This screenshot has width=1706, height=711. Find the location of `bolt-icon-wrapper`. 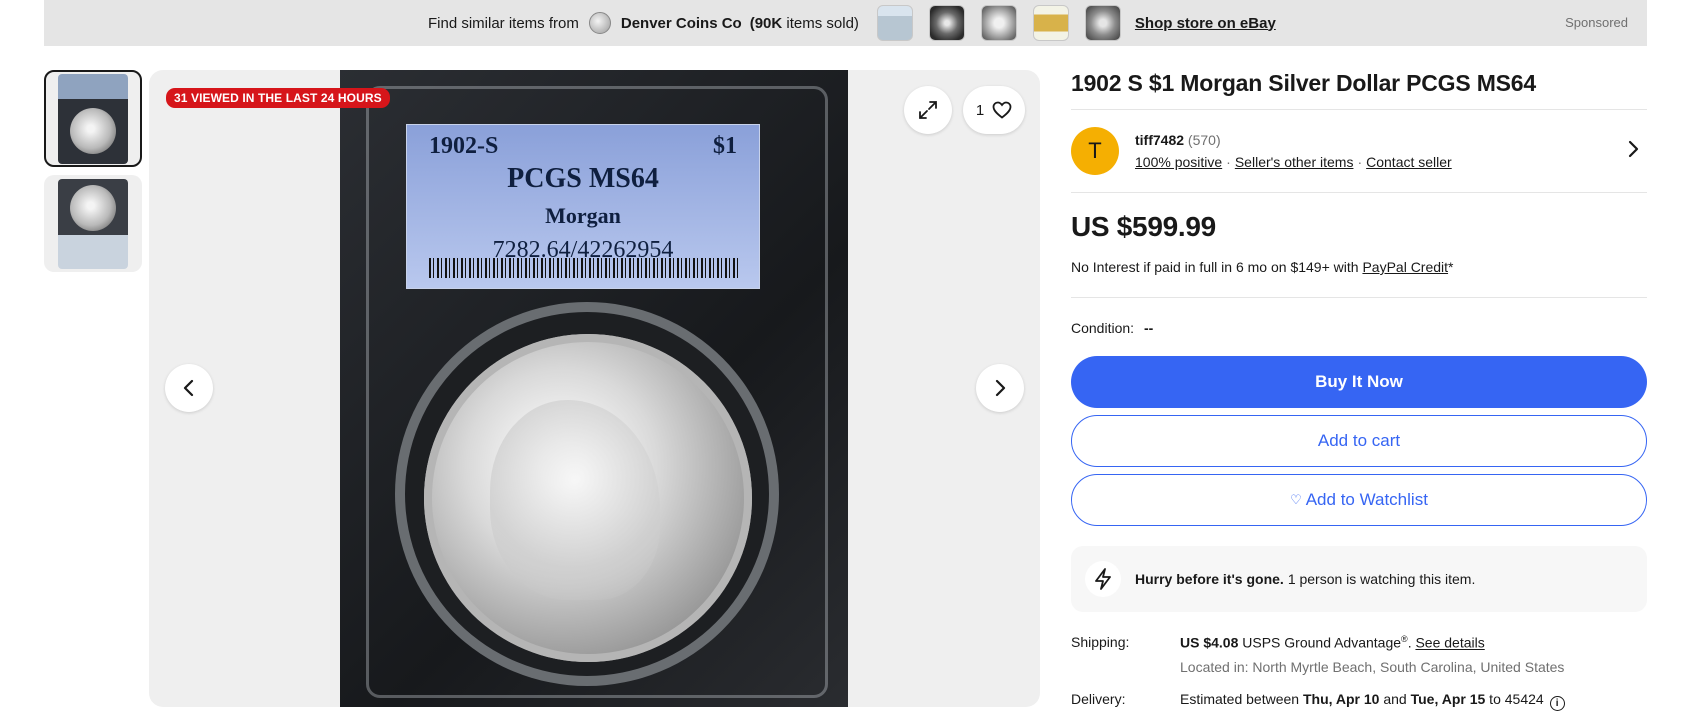

bolt-icon-wrapper is located at coordinates (1103, 579).